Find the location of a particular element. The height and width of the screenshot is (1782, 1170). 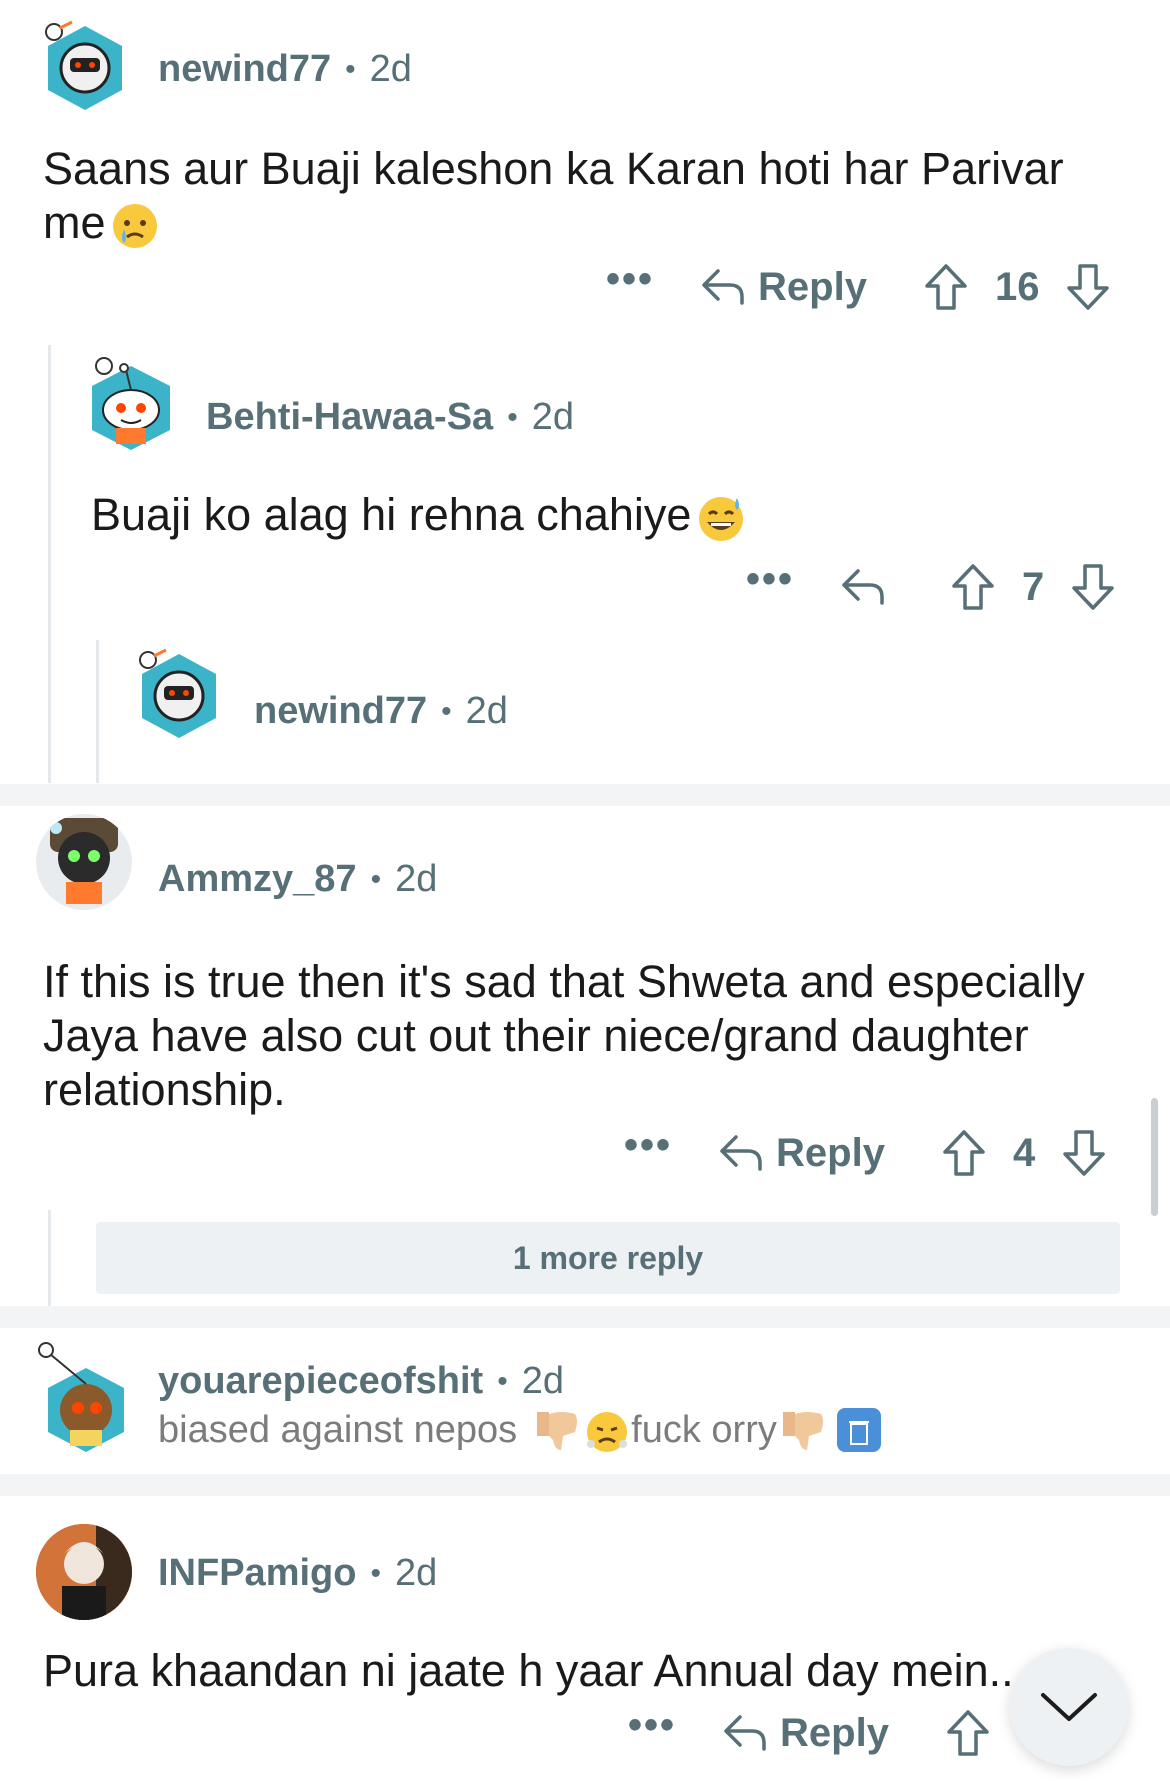

vote-count: 16 is located at coordinates (1017, 286).